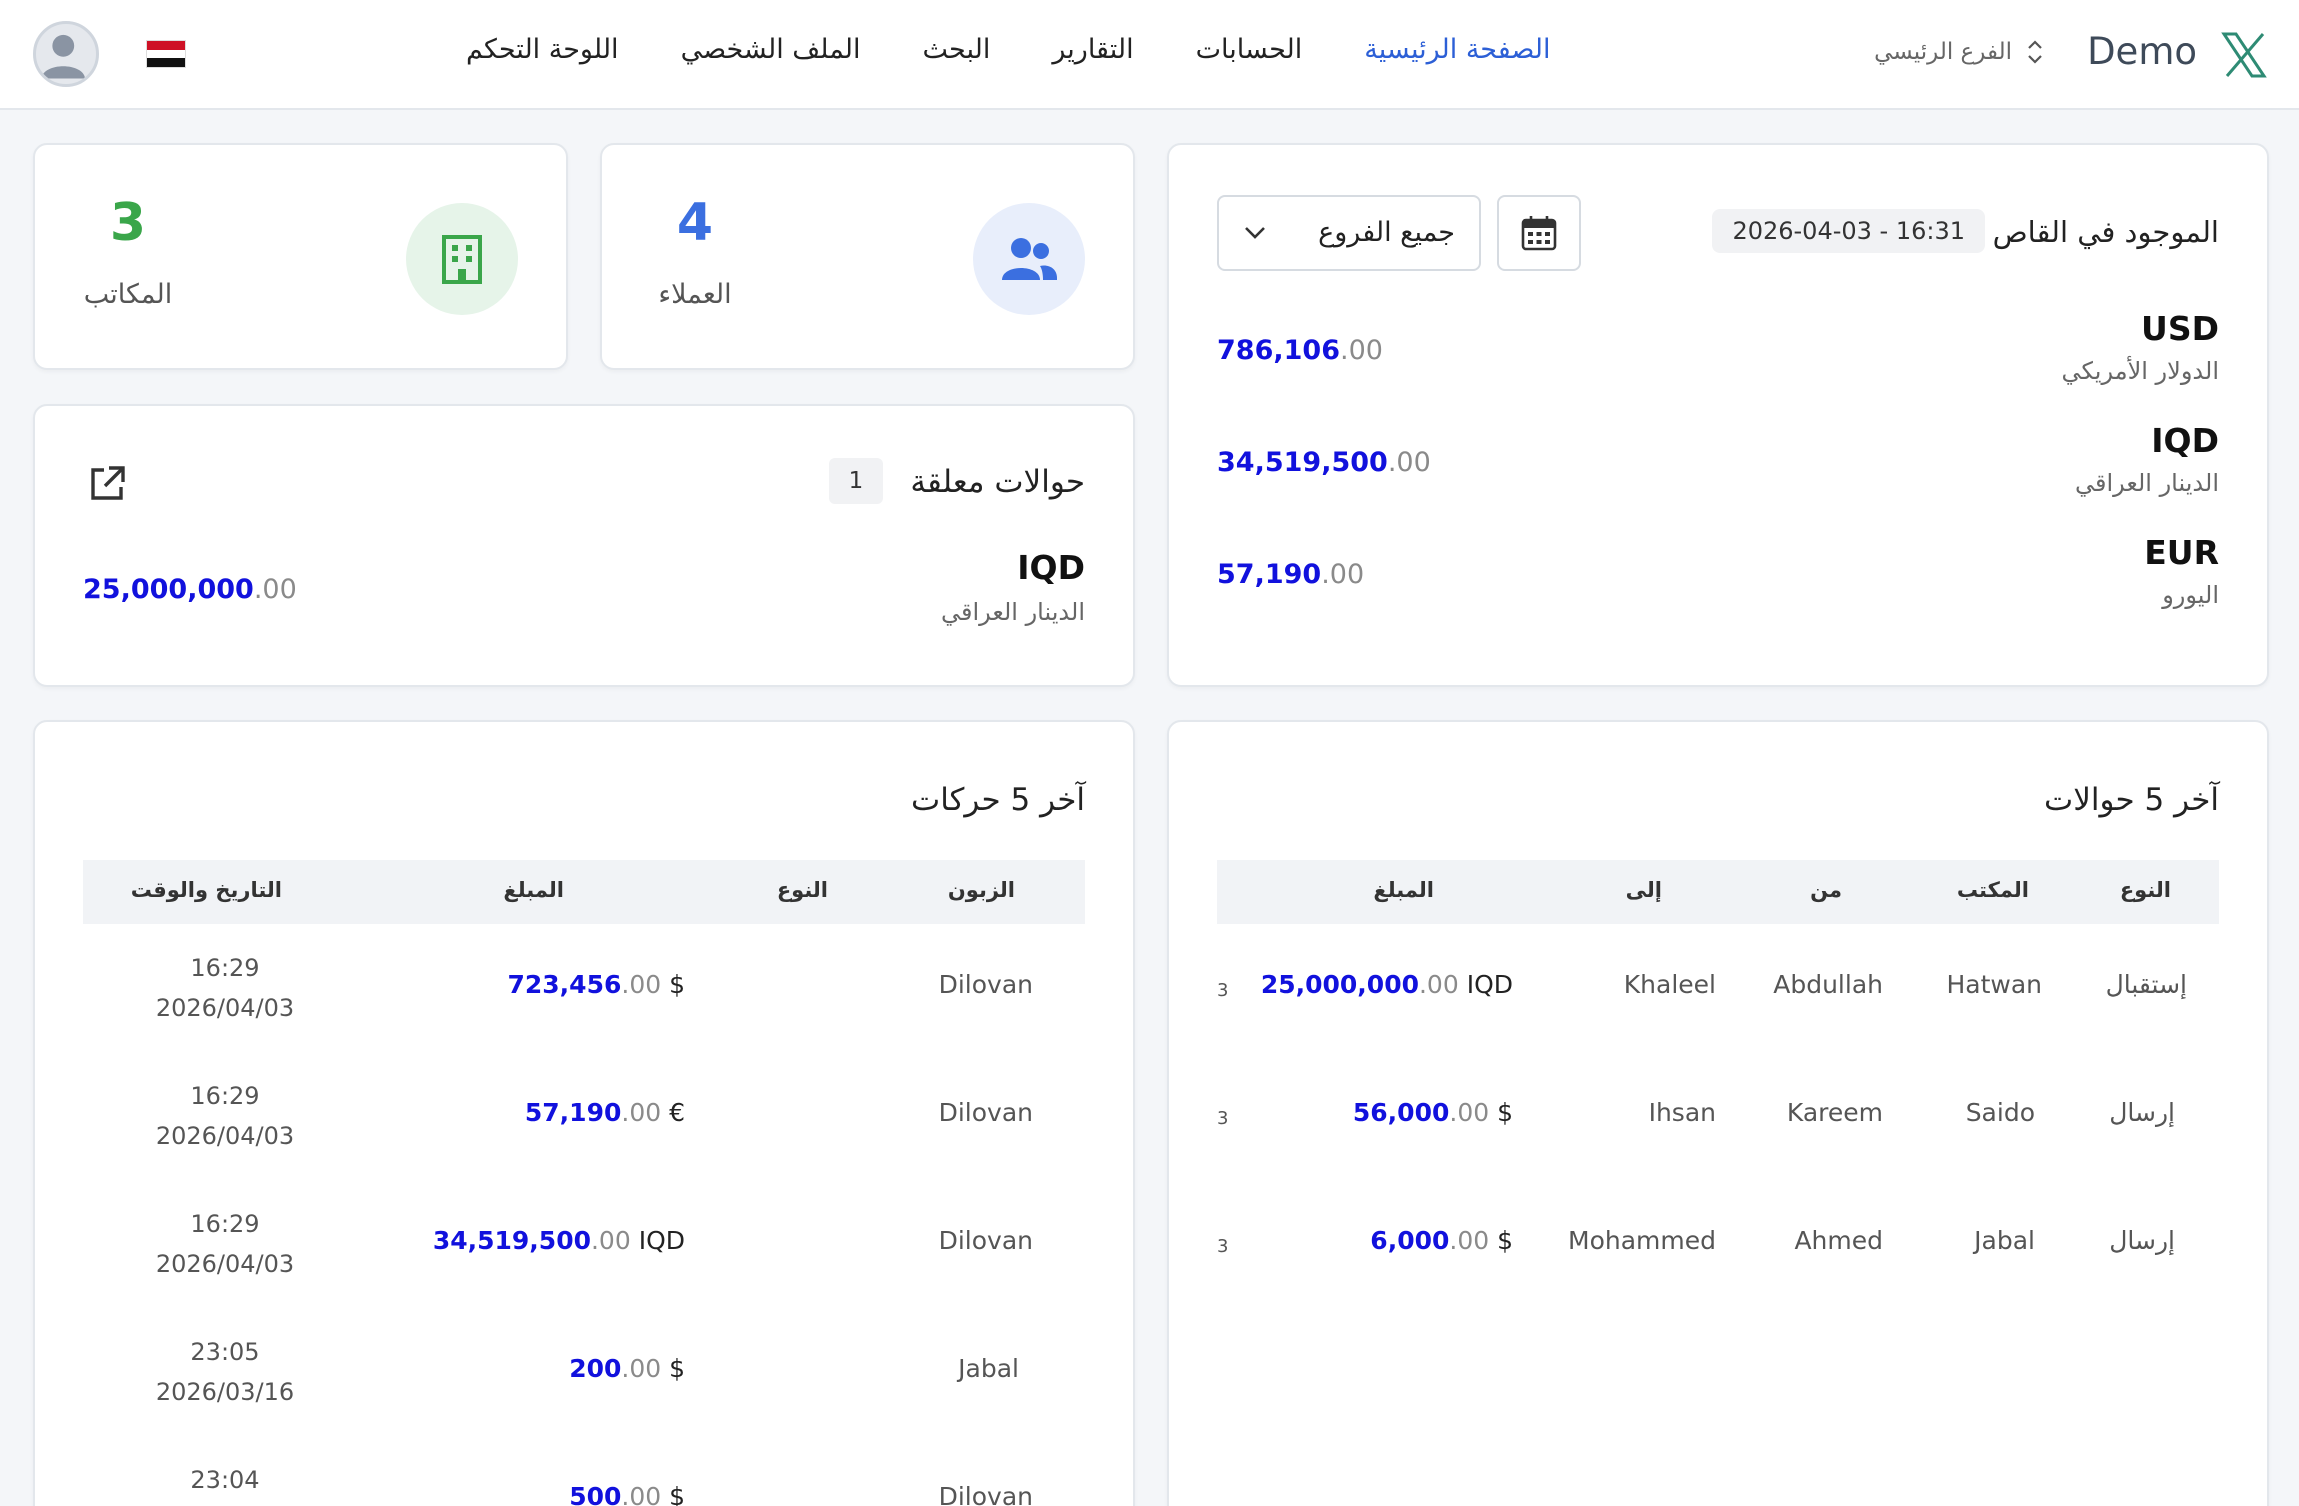 The image size is (2299, 1506). Describe the element at coordinates (2185, 440) in the screenshot. I see `currency-code: IQD` at that location.